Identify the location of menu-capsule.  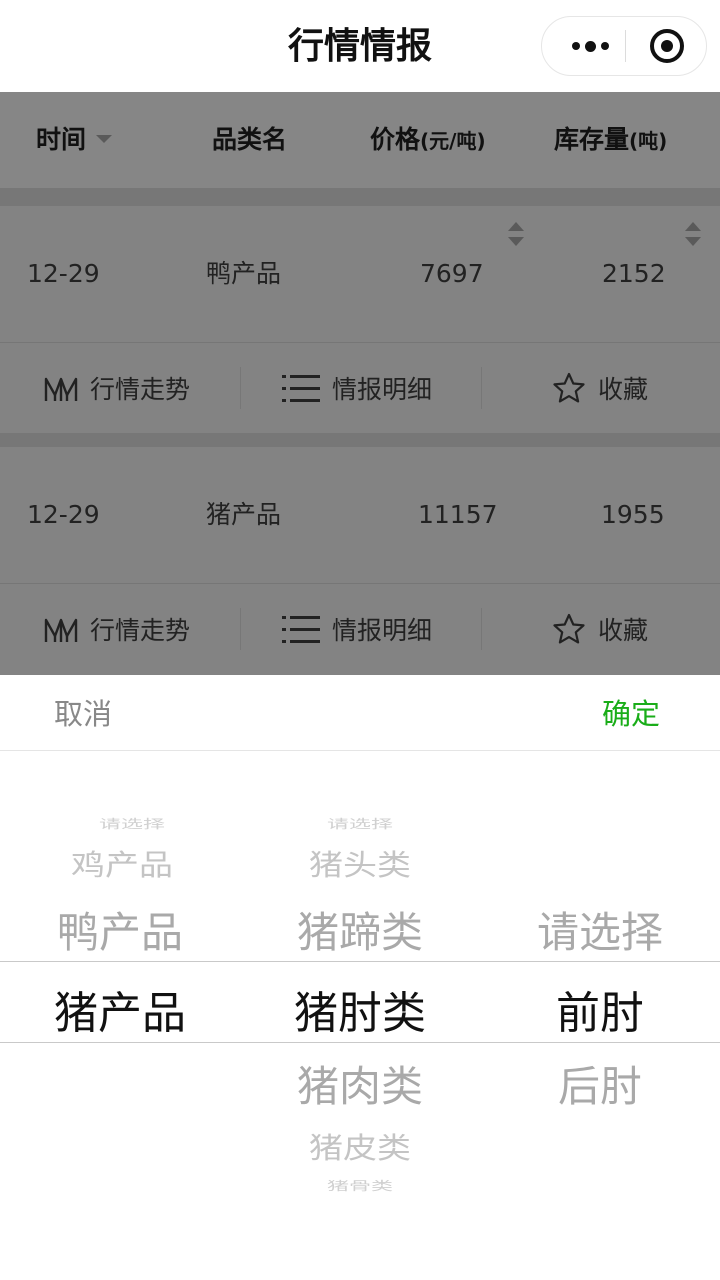
(624, 46).